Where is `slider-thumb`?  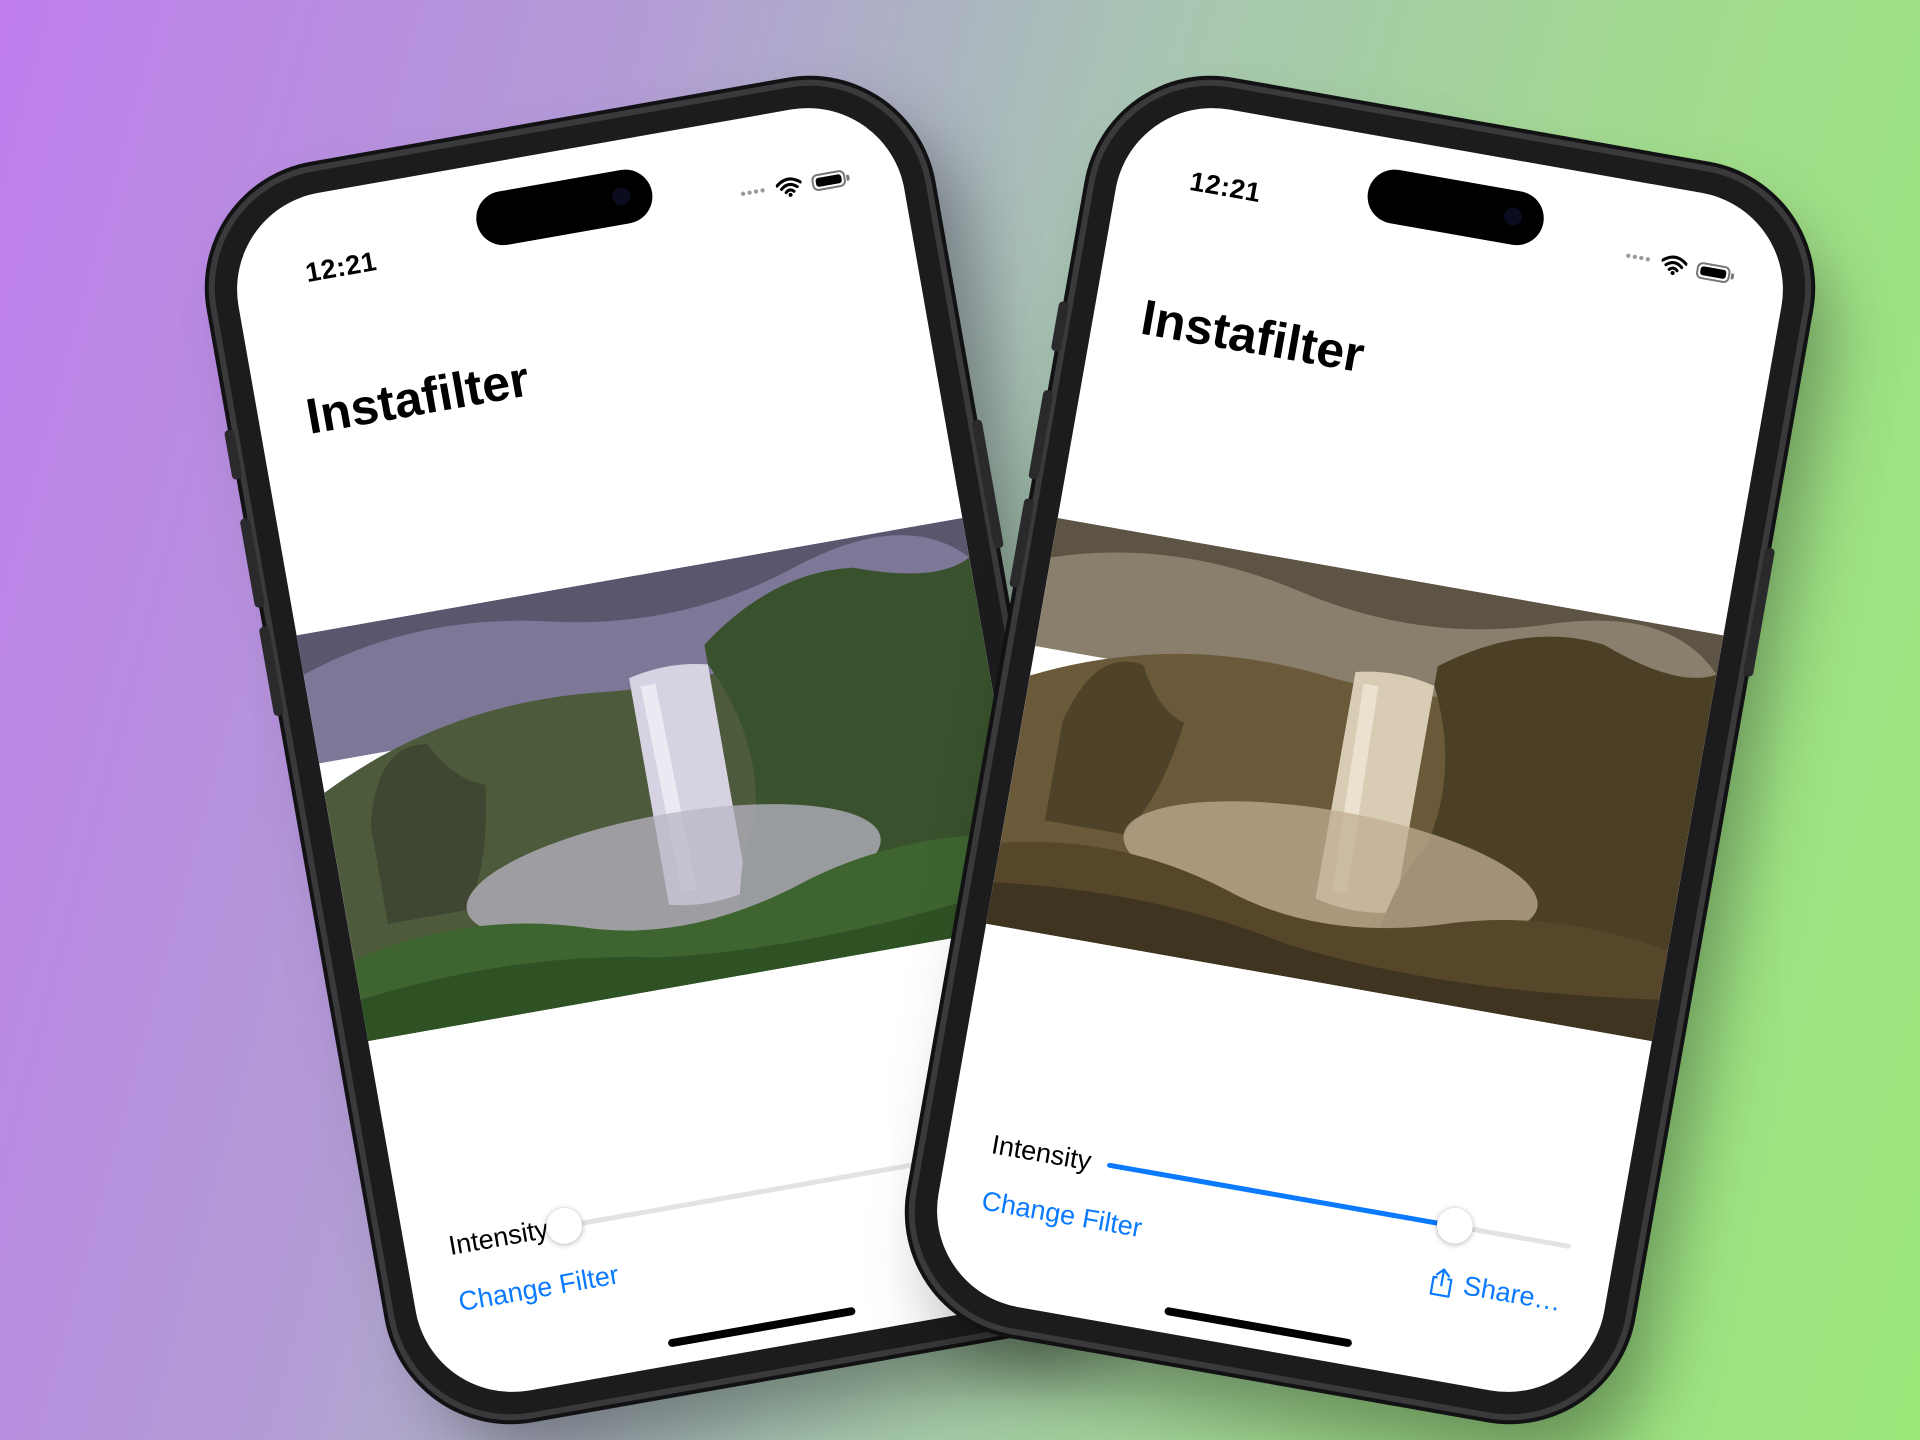 slider-thumb is located at coordinates (1455, 1225).